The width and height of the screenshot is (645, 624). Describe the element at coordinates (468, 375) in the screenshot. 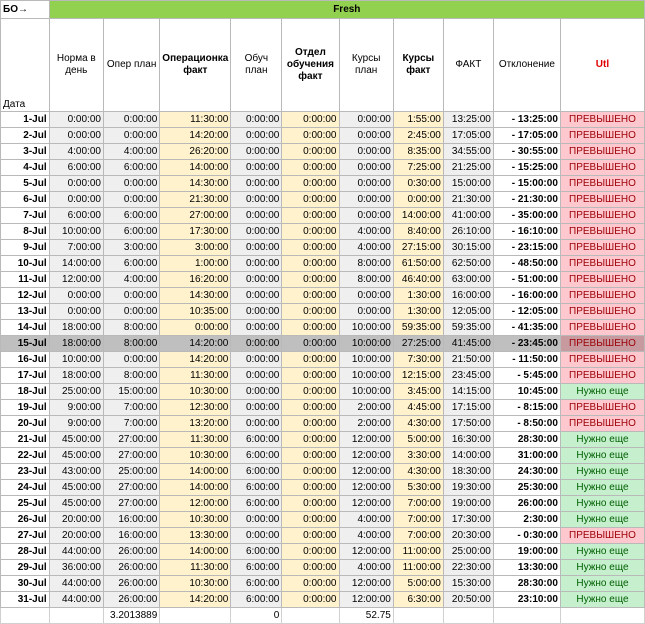

I see `cell-fact: 23:45:00` at that location.